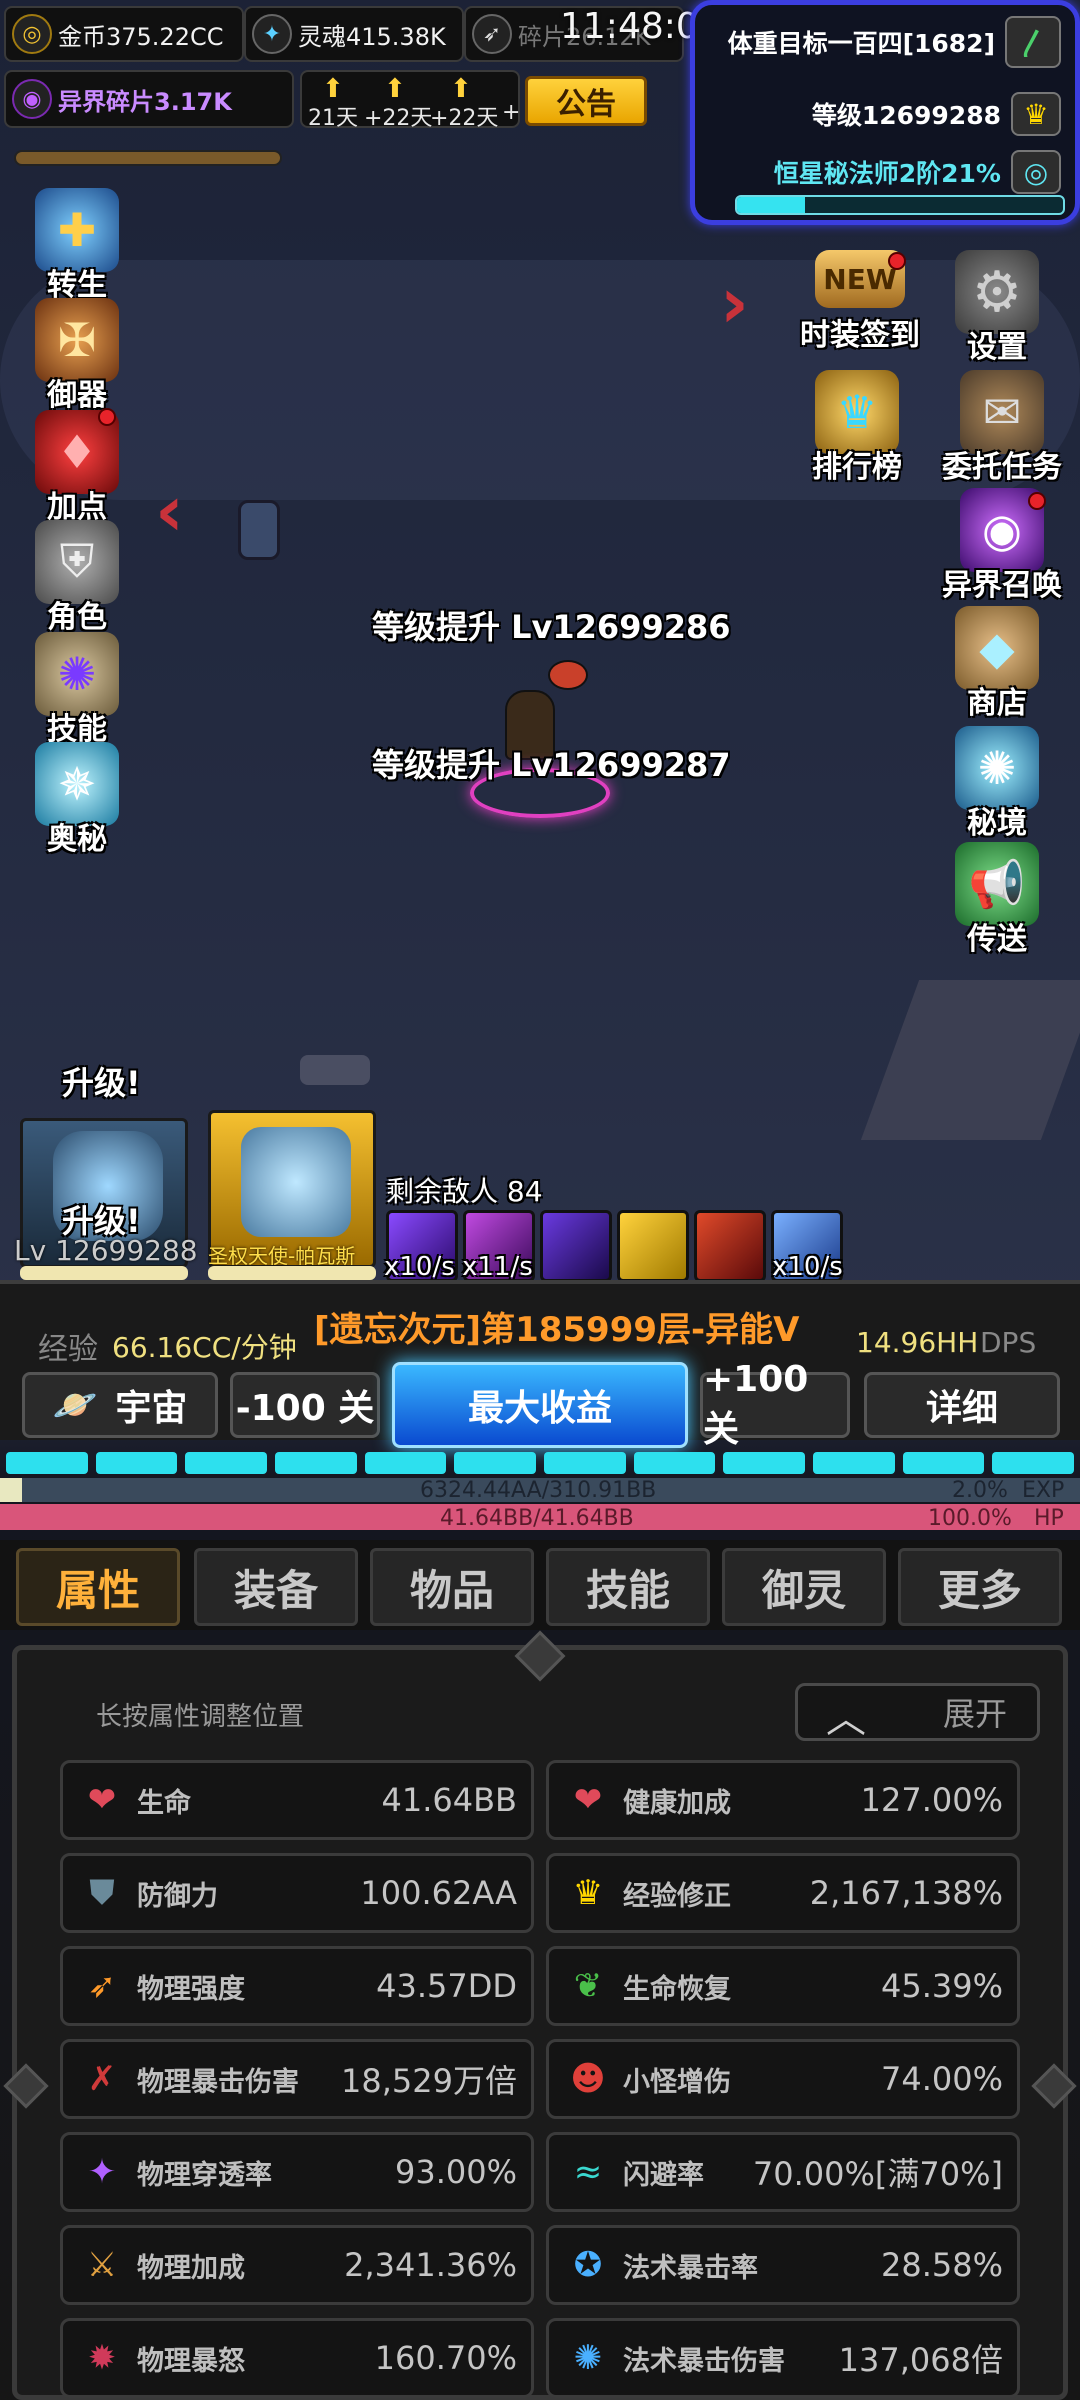  Describe the element at coordinates (120, 1405) in the screenshot. I see `universe-button: 🪐 宇宙` at that location.